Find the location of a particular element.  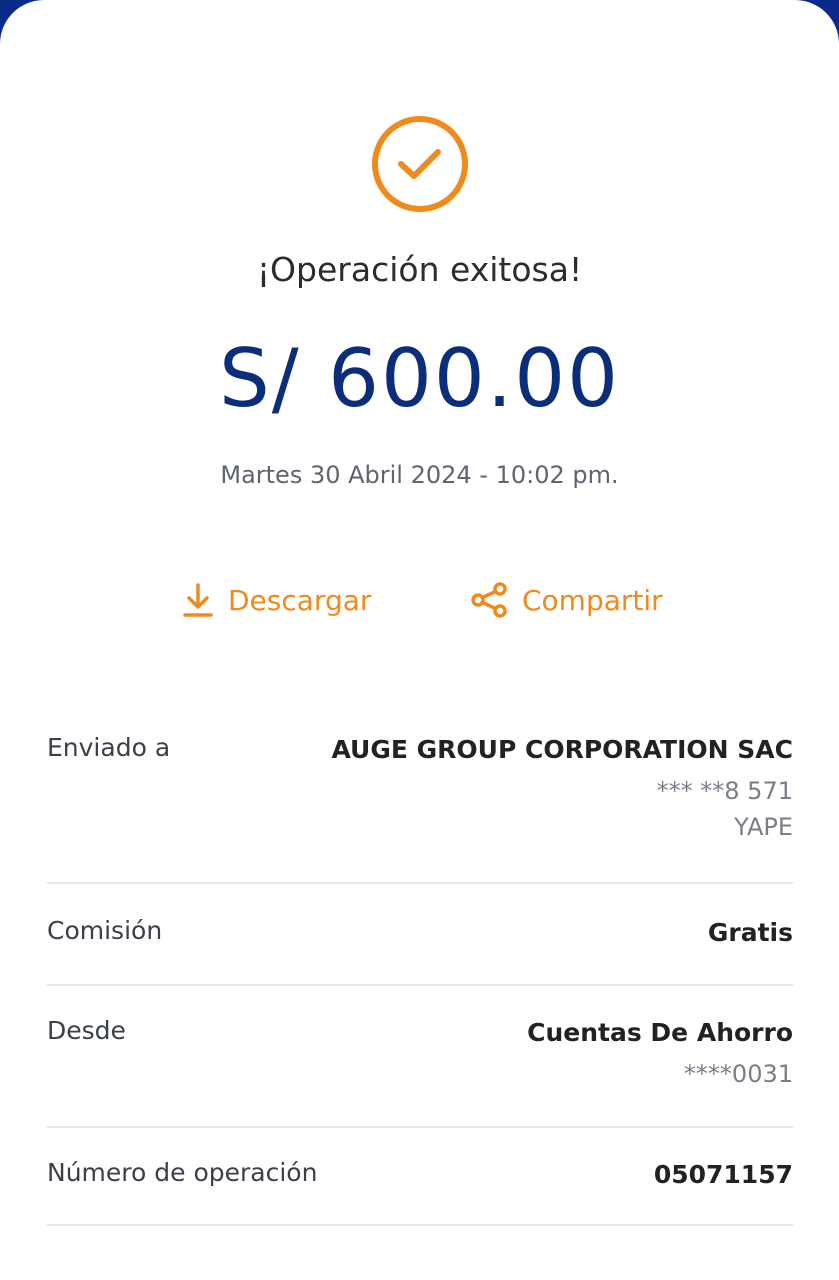

download-button: Descargar is located at coordinates (276, 600).